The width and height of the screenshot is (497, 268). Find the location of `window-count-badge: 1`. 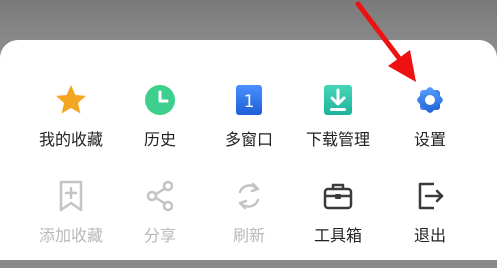

window-count-badge: 1 is located at coordinates (249, 102).